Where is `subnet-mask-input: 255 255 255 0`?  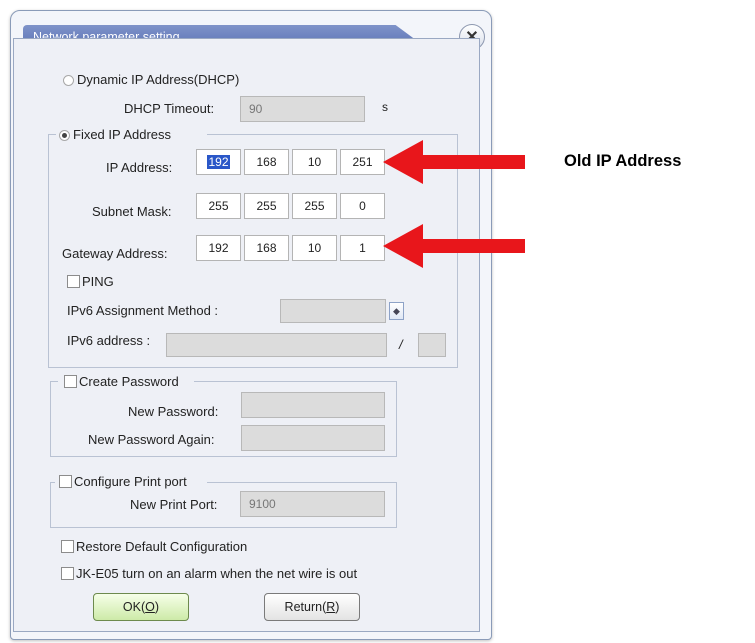 subnet-mask-input: 255 255 255 0 is located at coordinates (290, 206).